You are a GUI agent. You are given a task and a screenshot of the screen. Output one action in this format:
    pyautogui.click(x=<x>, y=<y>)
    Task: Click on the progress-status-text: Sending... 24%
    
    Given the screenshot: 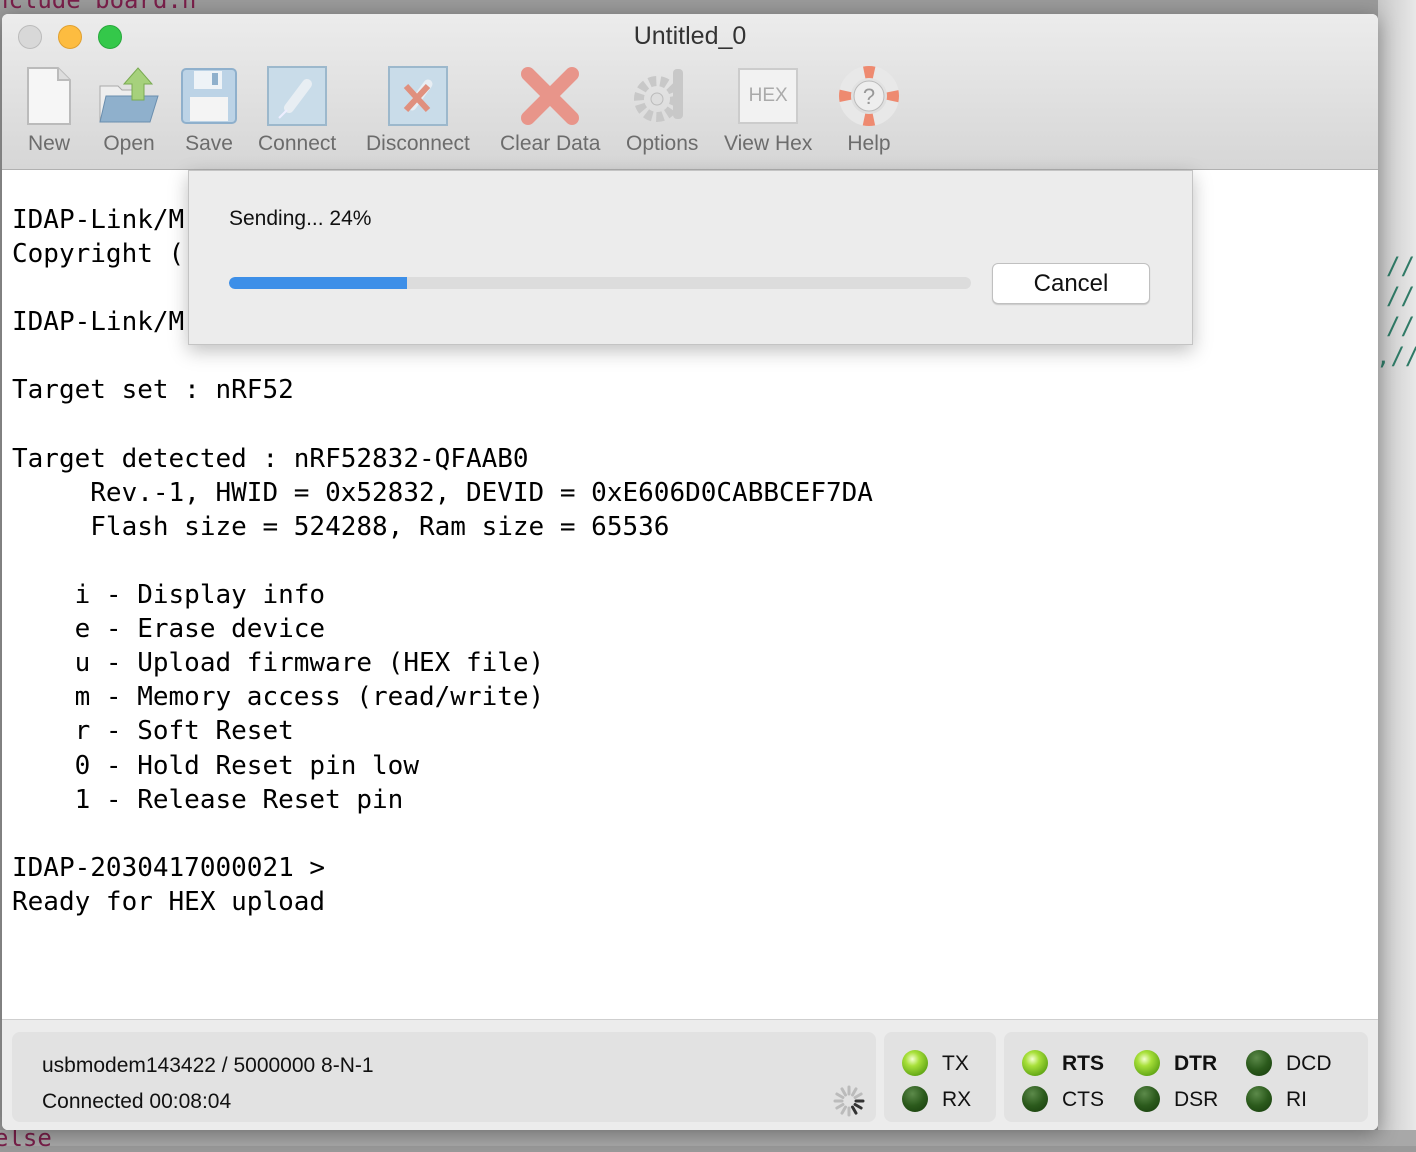 What is the action you would take?
    pyautogui.click(x=300, y=218)
    